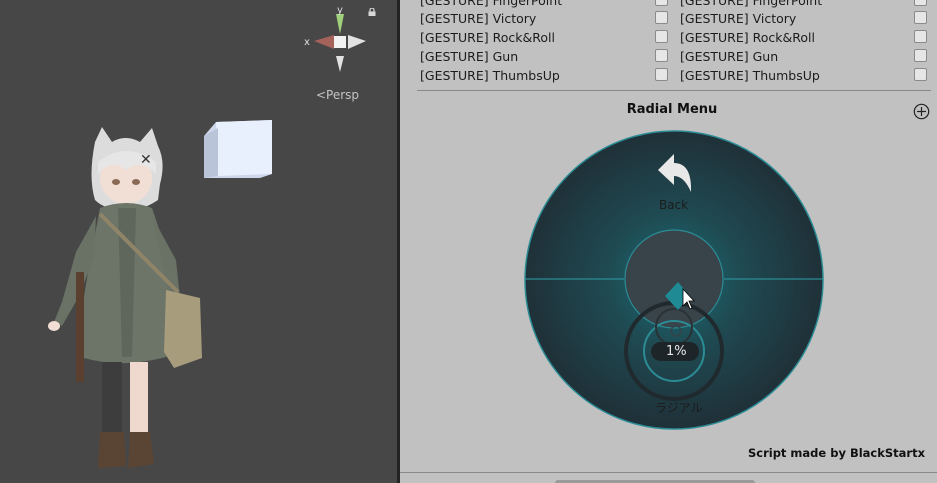 The width and height of the screenshot is (937, 483). I want to click on radial-menu-title: Radial Menu, so click(672, 109).